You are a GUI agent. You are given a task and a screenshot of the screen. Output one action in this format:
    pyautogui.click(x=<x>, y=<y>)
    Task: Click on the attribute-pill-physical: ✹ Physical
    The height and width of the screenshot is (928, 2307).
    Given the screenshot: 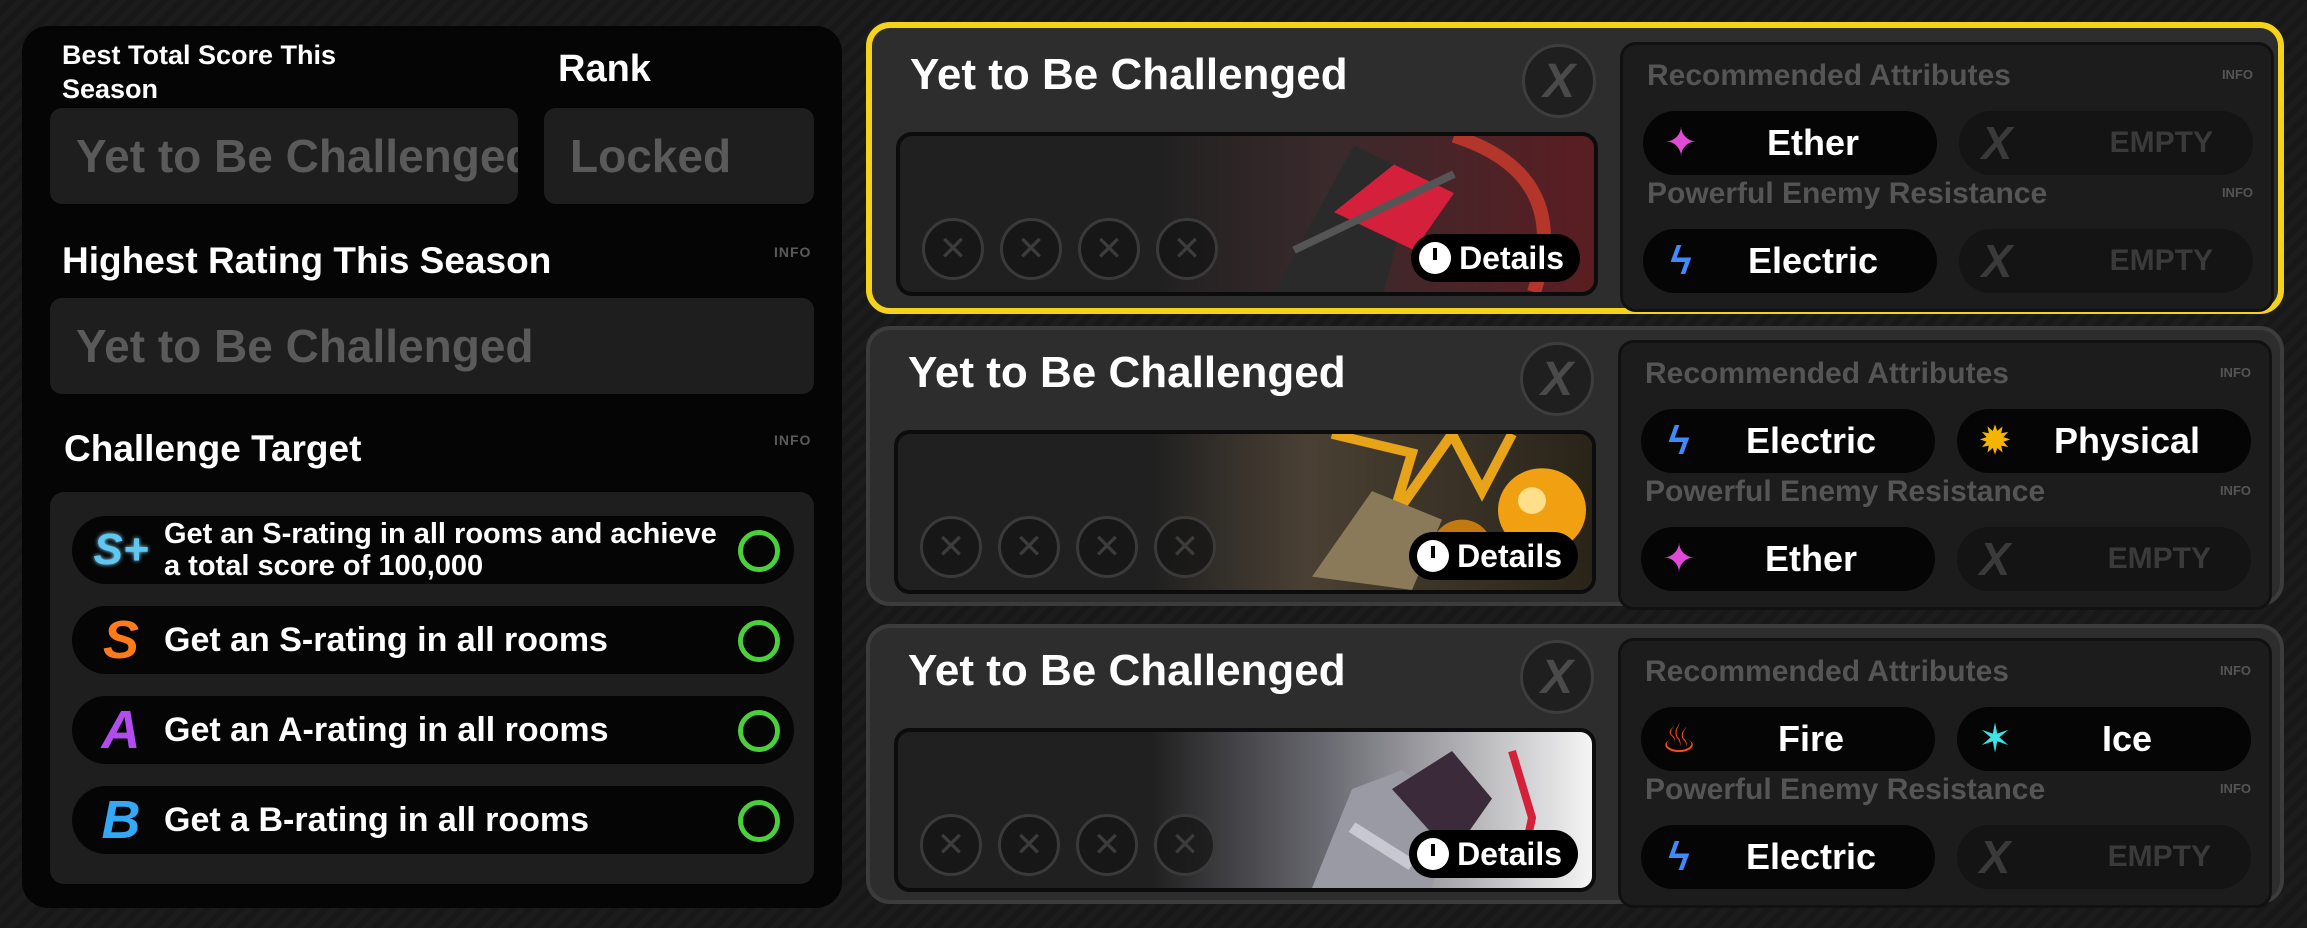 What is the action you would take?
    pyautogui.click(x=2104, y=441)
    